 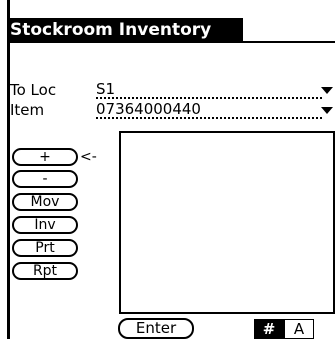 What do you see at coordinates (33, 90) in the screenshot?
I see `to-loc-label: To Loc` at bounding box center [33, 90].